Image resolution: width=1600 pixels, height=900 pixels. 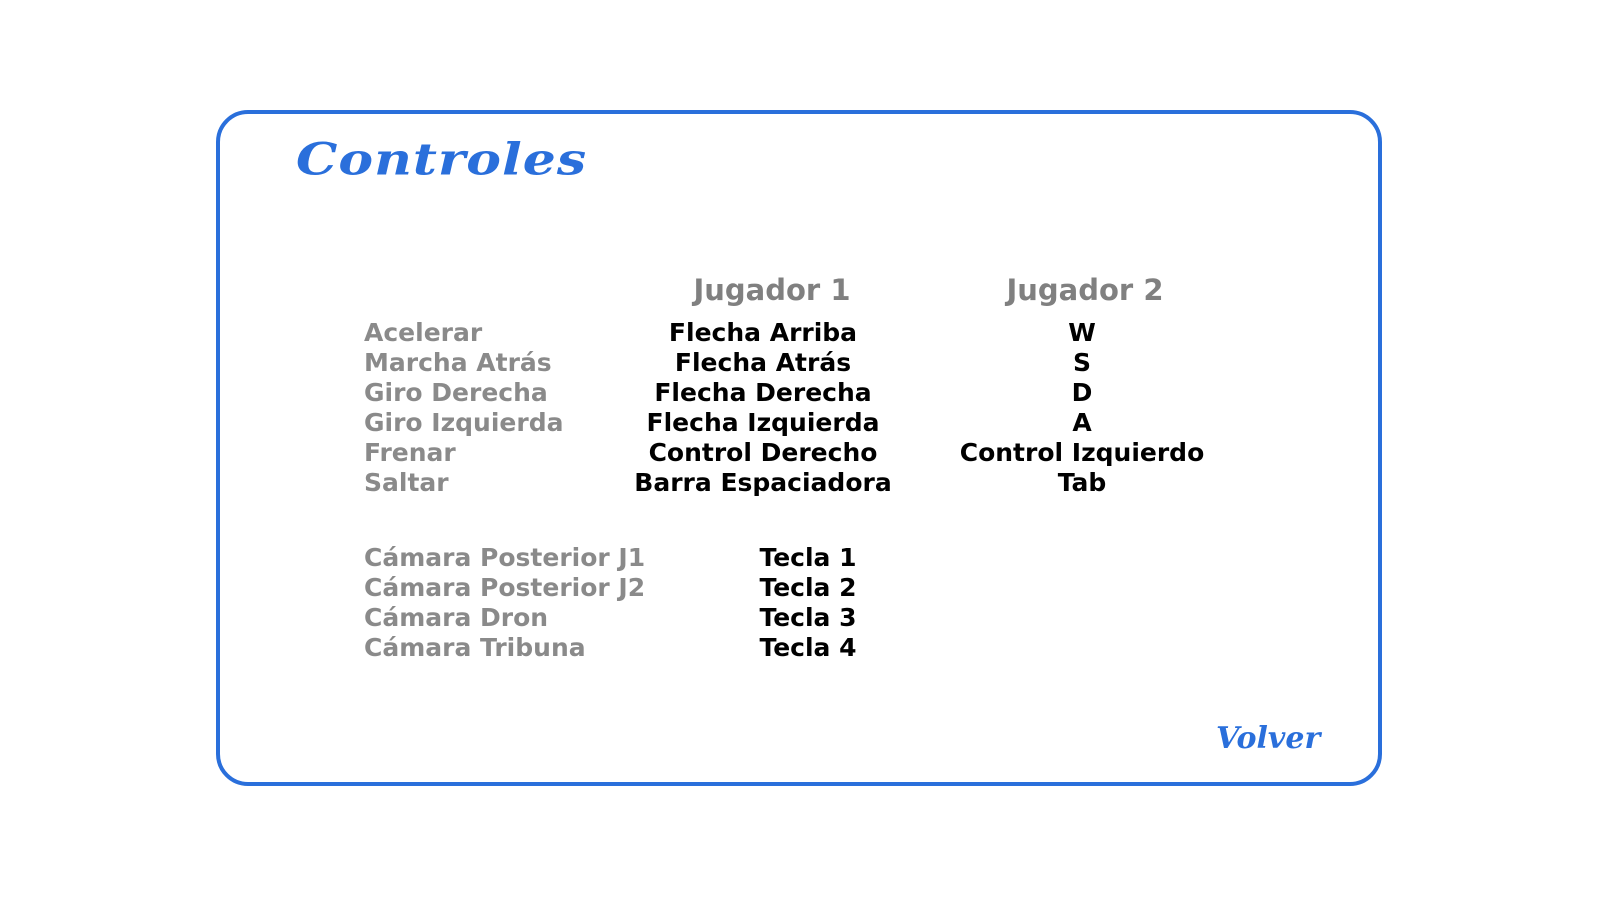 What do you see at coordinates (1082, 452) in the screenshot?
I see `player2-key: Control Izquierdo` at bounding box center [1082, 452].